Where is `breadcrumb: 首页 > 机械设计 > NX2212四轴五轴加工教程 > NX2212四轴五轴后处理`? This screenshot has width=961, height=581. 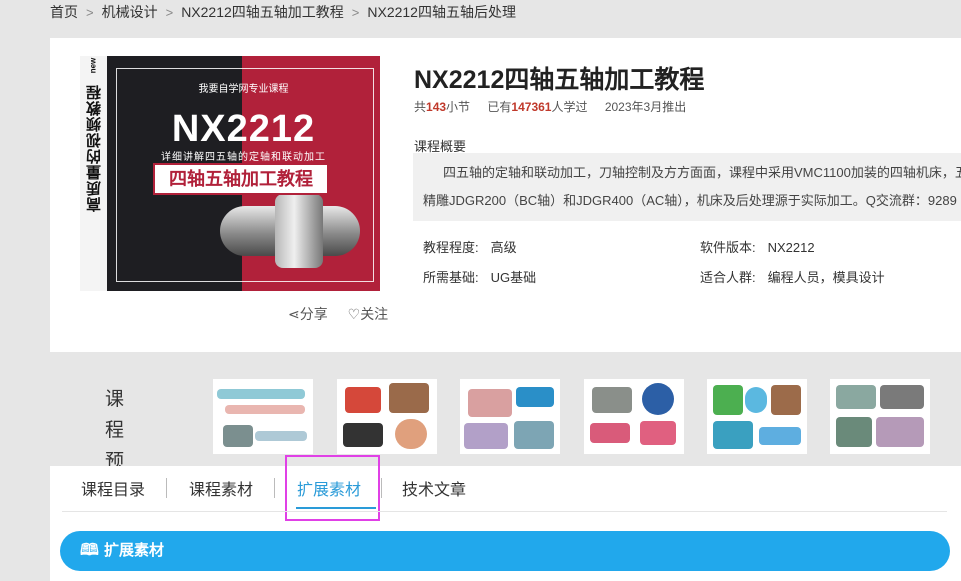
breadcrumb: 首页 > 机械设计 > NX2212四轴五轴加工教程 > NX2212四轴五轴后处理 is located at coordinates (283, 12).